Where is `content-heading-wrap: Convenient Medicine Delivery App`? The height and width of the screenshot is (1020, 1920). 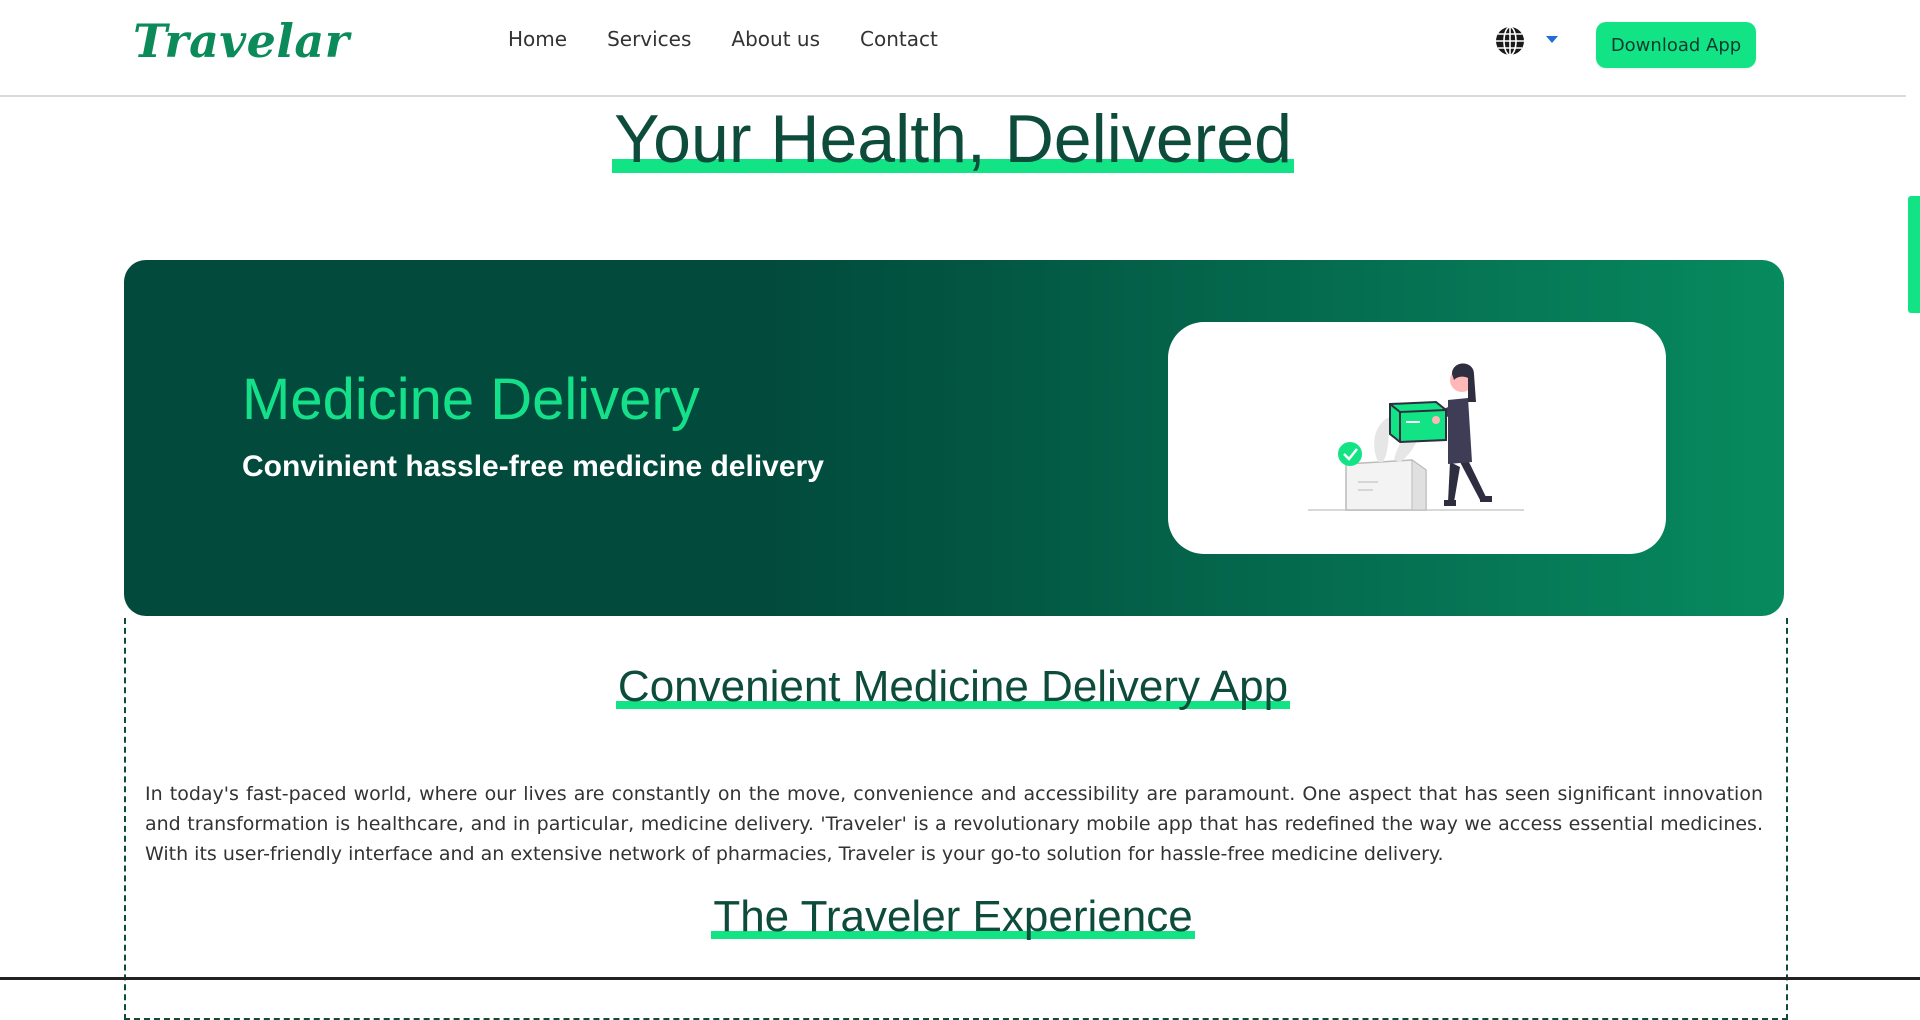
content-heading-wrap: Convenient Medicine Delivery App is located at coordinates (953, 687).